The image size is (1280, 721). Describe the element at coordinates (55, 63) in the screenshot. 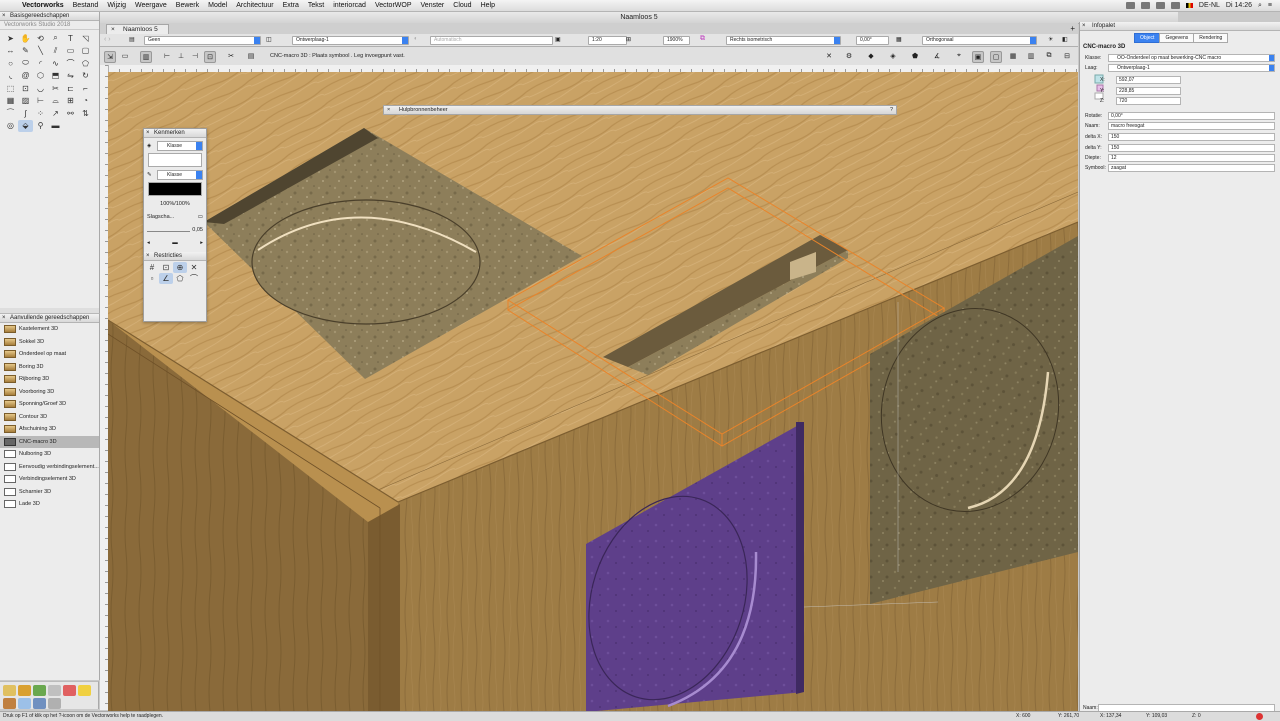

I see `freehand-tool-icon: ∿` at that location.